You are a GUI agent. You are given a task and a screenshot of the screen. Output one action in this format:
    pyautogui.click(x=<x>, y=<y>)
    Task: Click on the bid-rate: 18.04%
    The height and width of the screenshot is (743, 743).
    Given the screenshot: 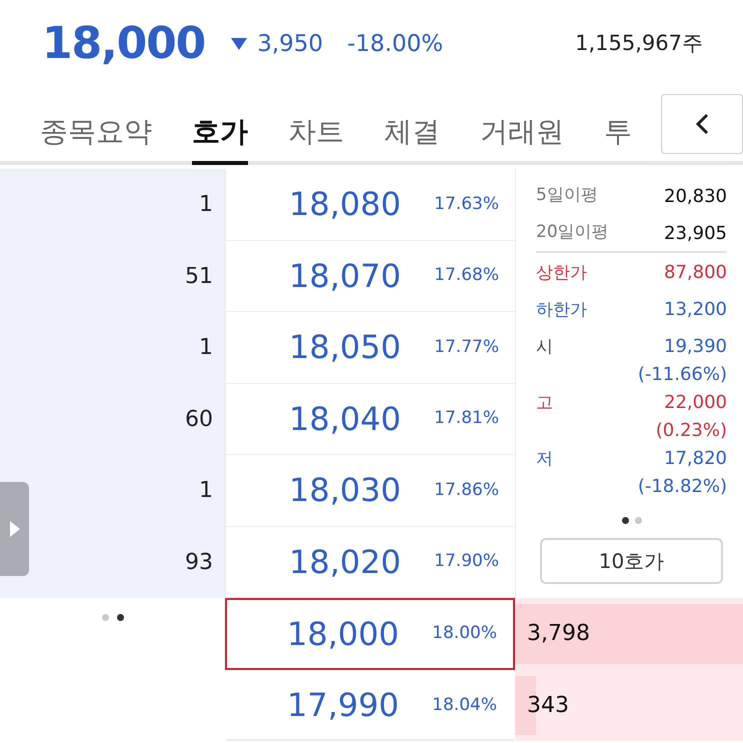 What is the action you would take?
    pyautogui.click(x=464, y=705)
    